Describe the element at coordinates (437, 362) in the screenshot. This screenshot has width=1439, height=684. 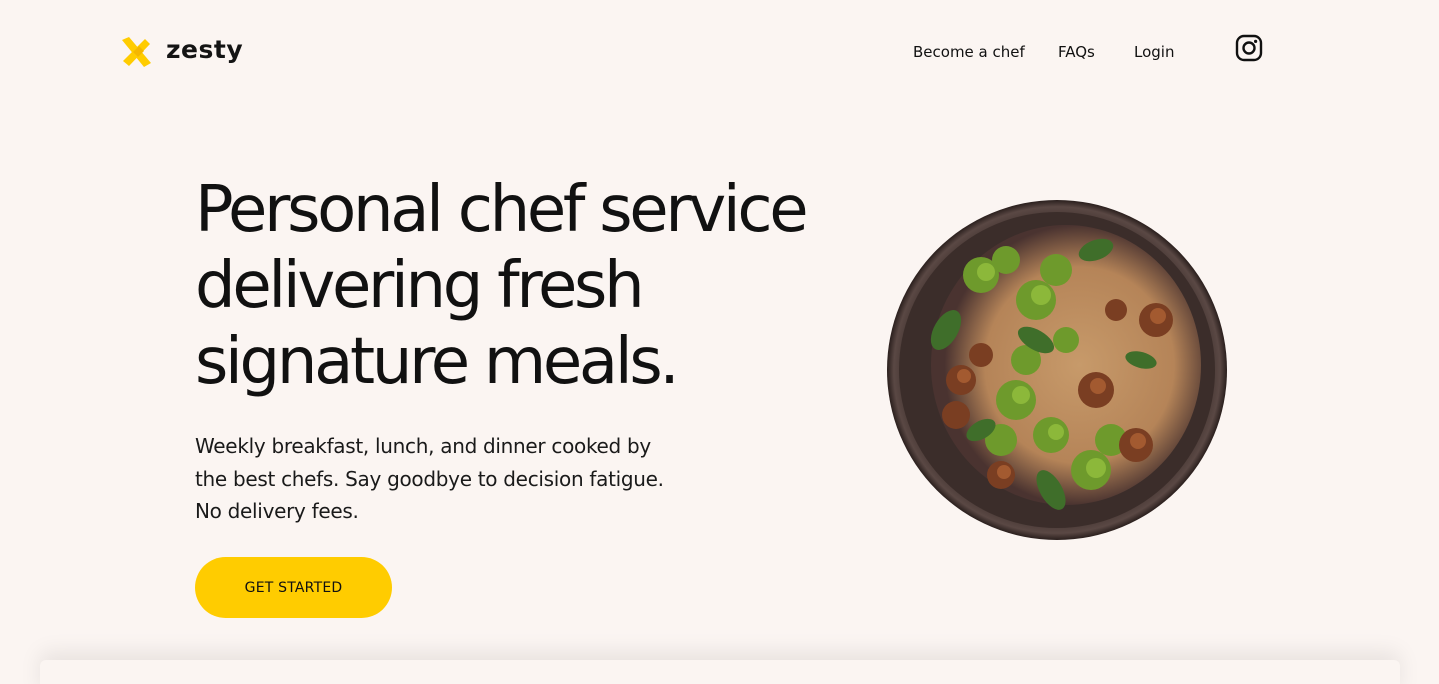
I see `hero-title-line: signature meals.` at that location.